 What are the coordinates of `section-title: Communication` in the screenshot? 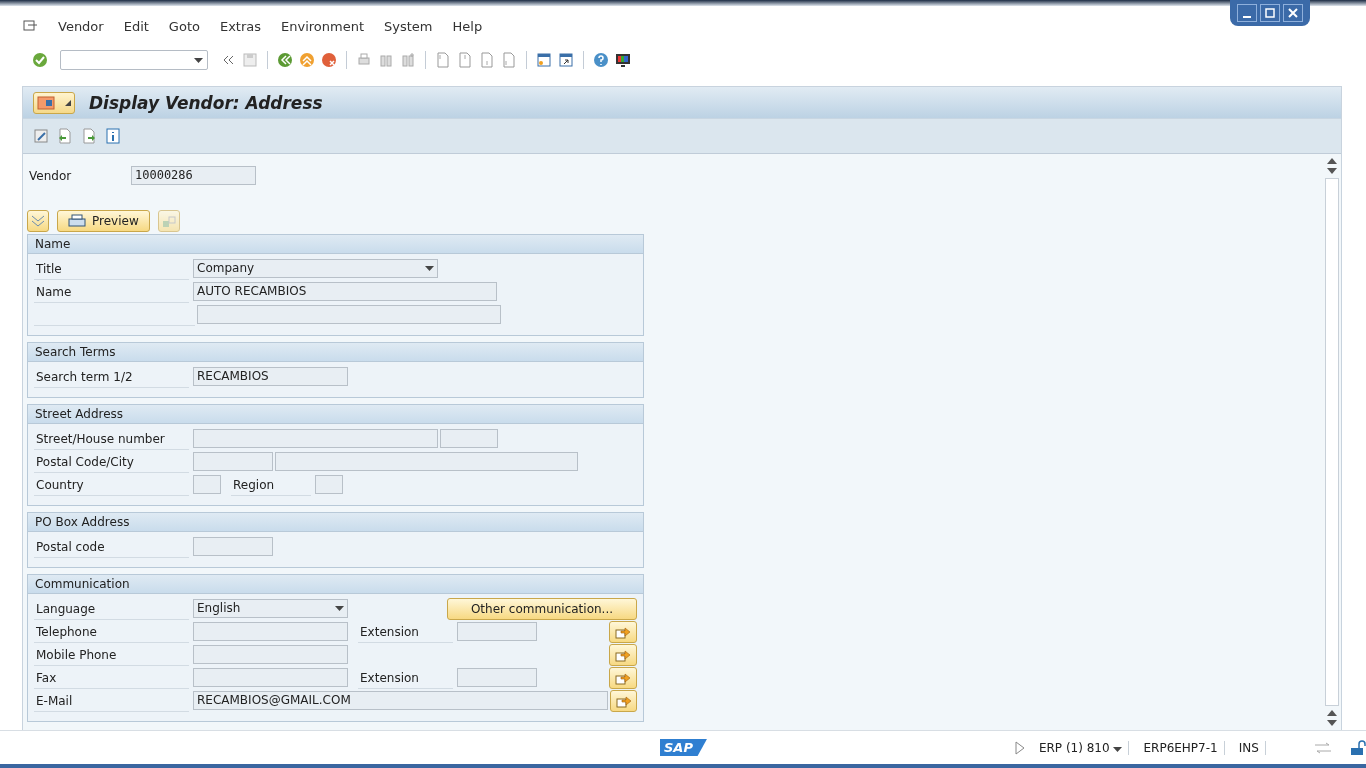 It's located at (335, 584).